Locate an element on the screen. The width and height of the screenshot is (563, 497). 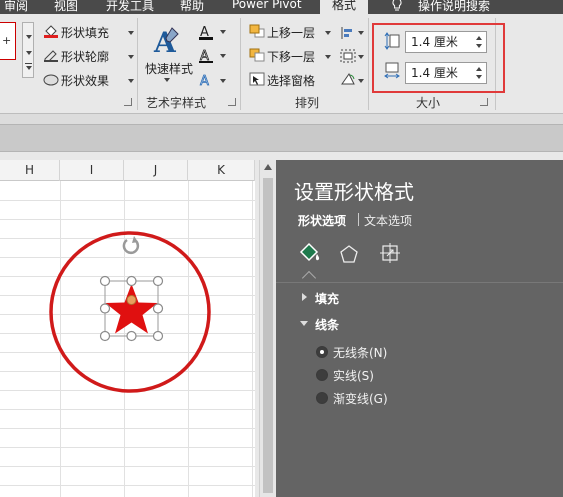
adjustment-handle is located at coordinates (131, 300).